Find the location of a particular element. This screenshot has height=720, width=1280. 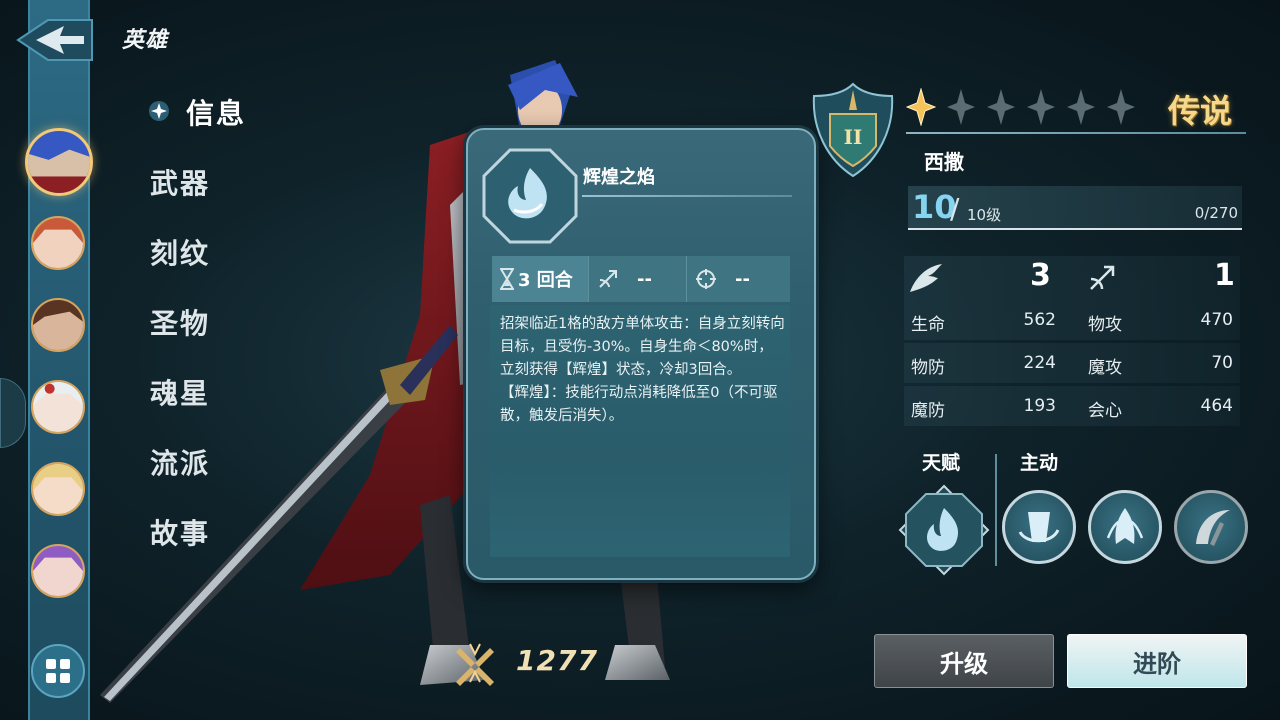

spirit-skill-icon is located at coordinates (1125, 526).